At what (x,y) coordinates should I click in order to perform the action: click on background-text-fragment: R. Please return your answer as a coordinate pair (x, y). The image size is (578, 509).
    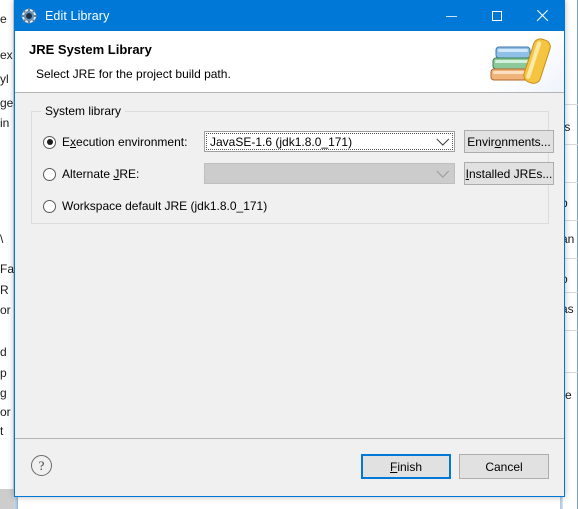
    Looking at the image, I should click on (4, 290).